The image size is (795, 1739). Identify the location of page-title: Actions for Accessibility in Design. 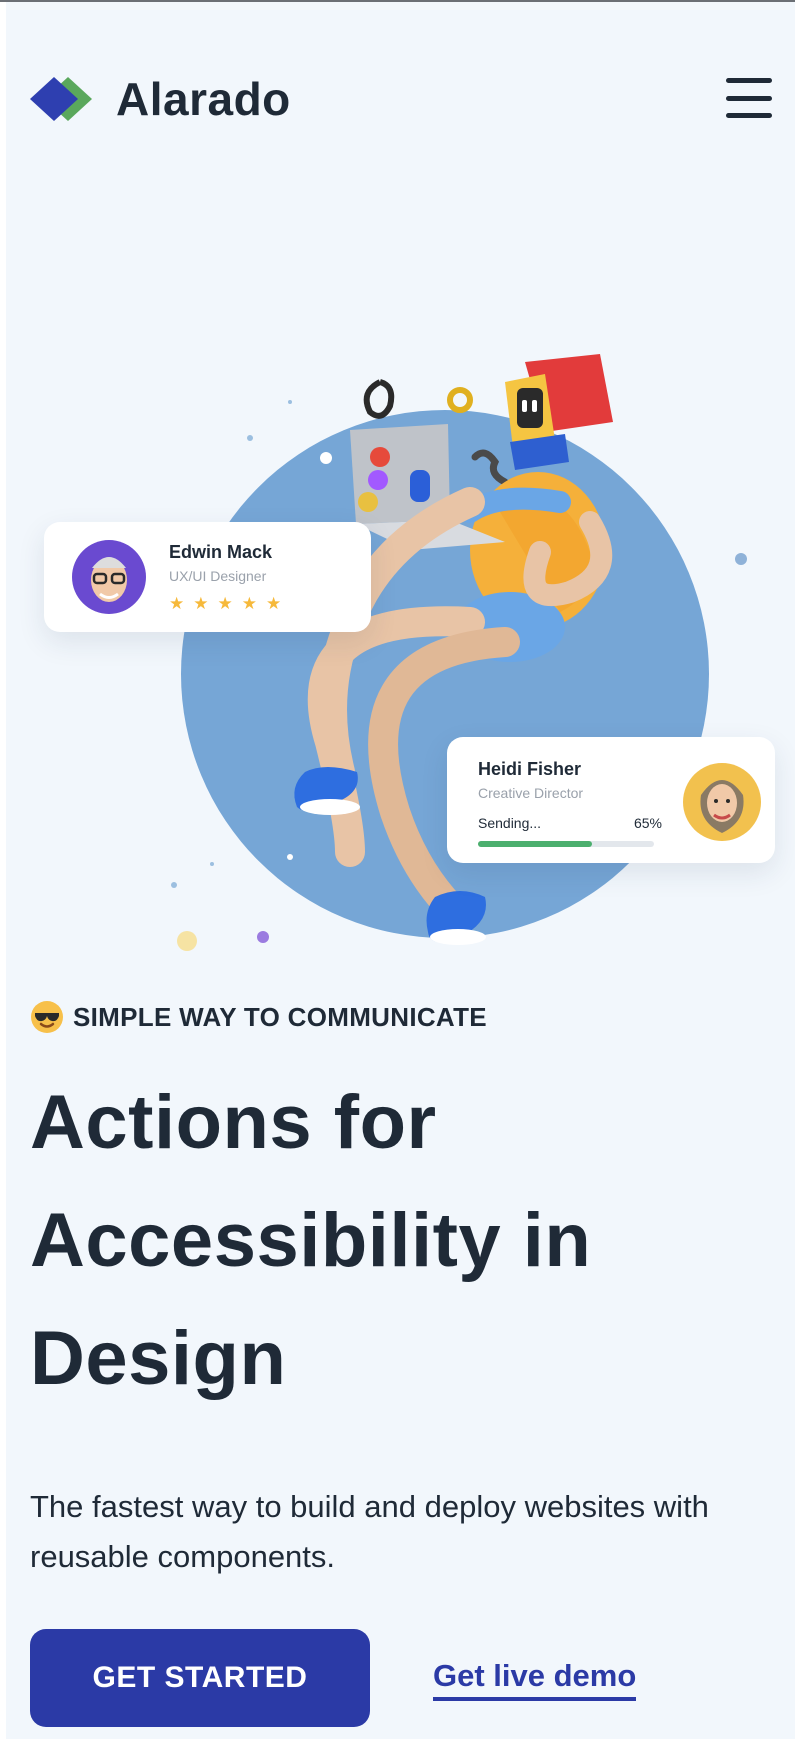
(311, 1240).